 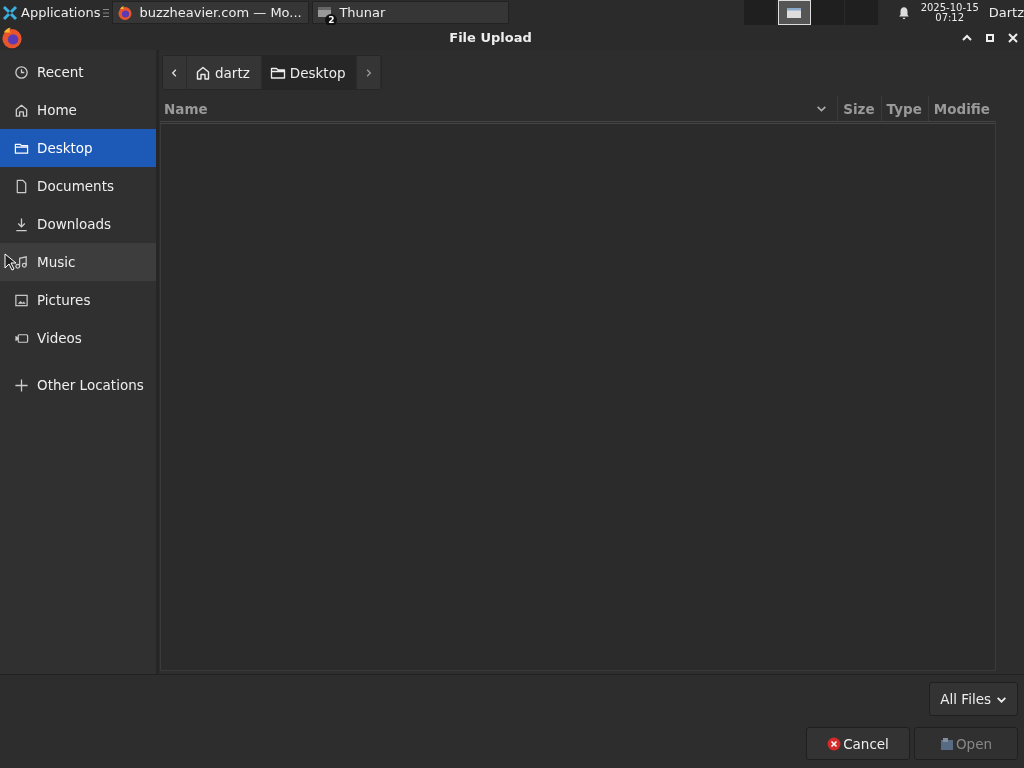 I want to click on sidebar-item: Videos, so click(x=78, y=338).